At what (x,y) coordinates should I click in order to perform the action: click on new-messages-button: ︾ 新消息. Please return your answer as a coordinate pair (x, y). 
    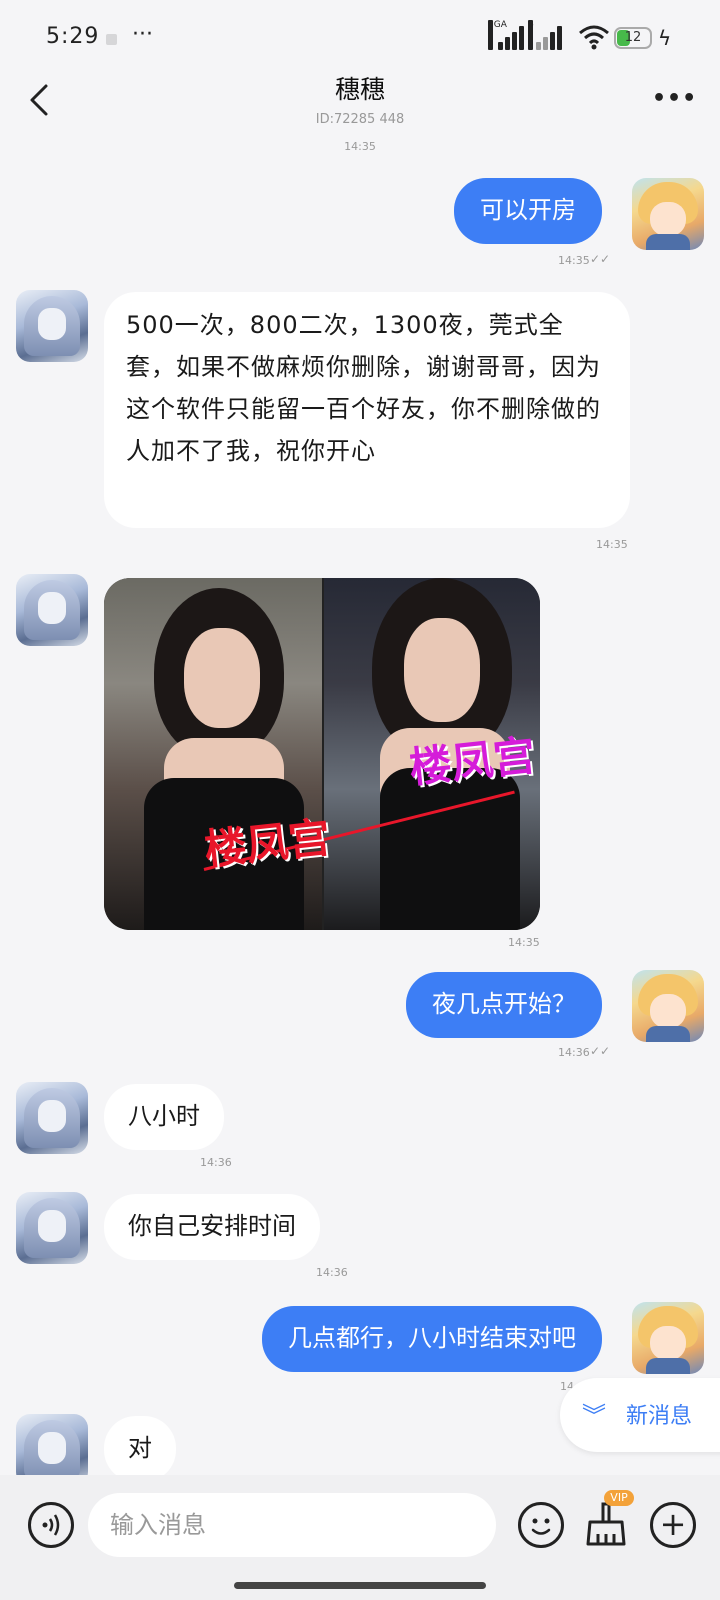
    Looking at the image, I should click on (640, 1415).